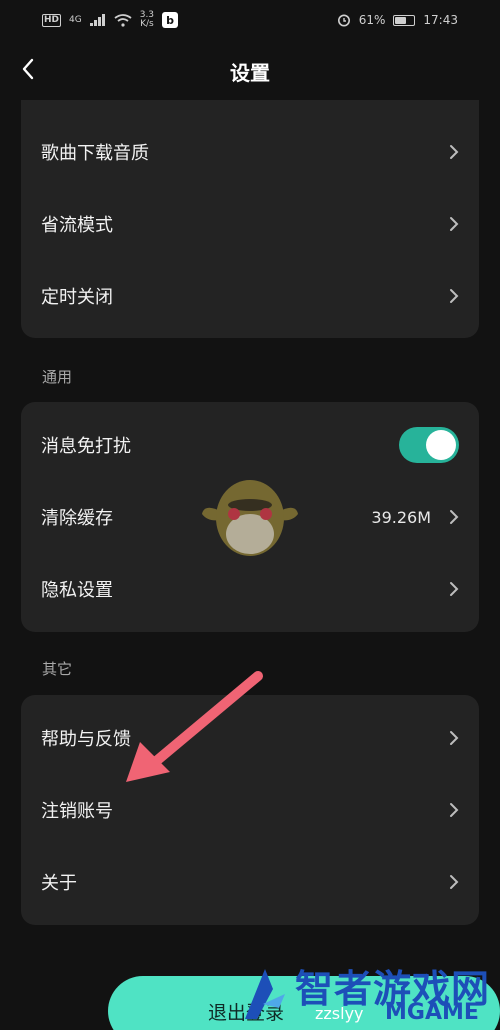  I want to click on status-bar-right: 61% 17:43, so click(397, 20).